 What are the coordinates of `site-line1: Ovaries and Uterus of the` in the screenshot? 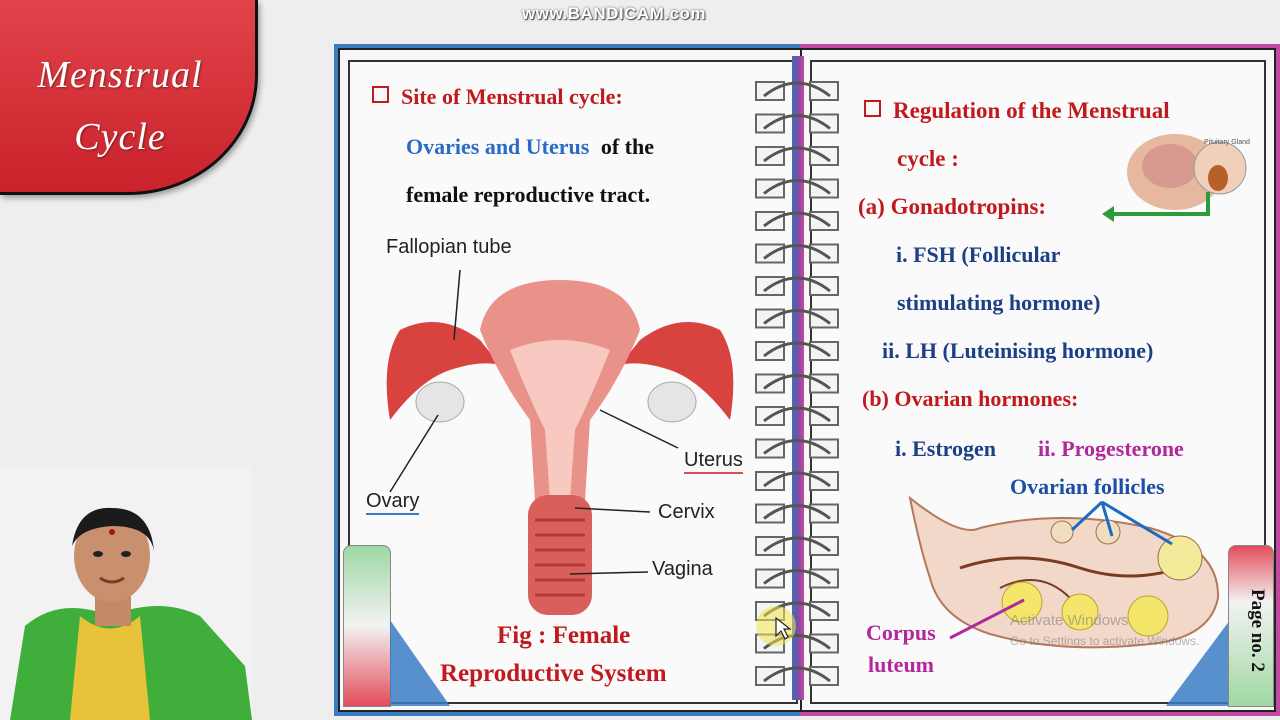 It's located at (530, 147).